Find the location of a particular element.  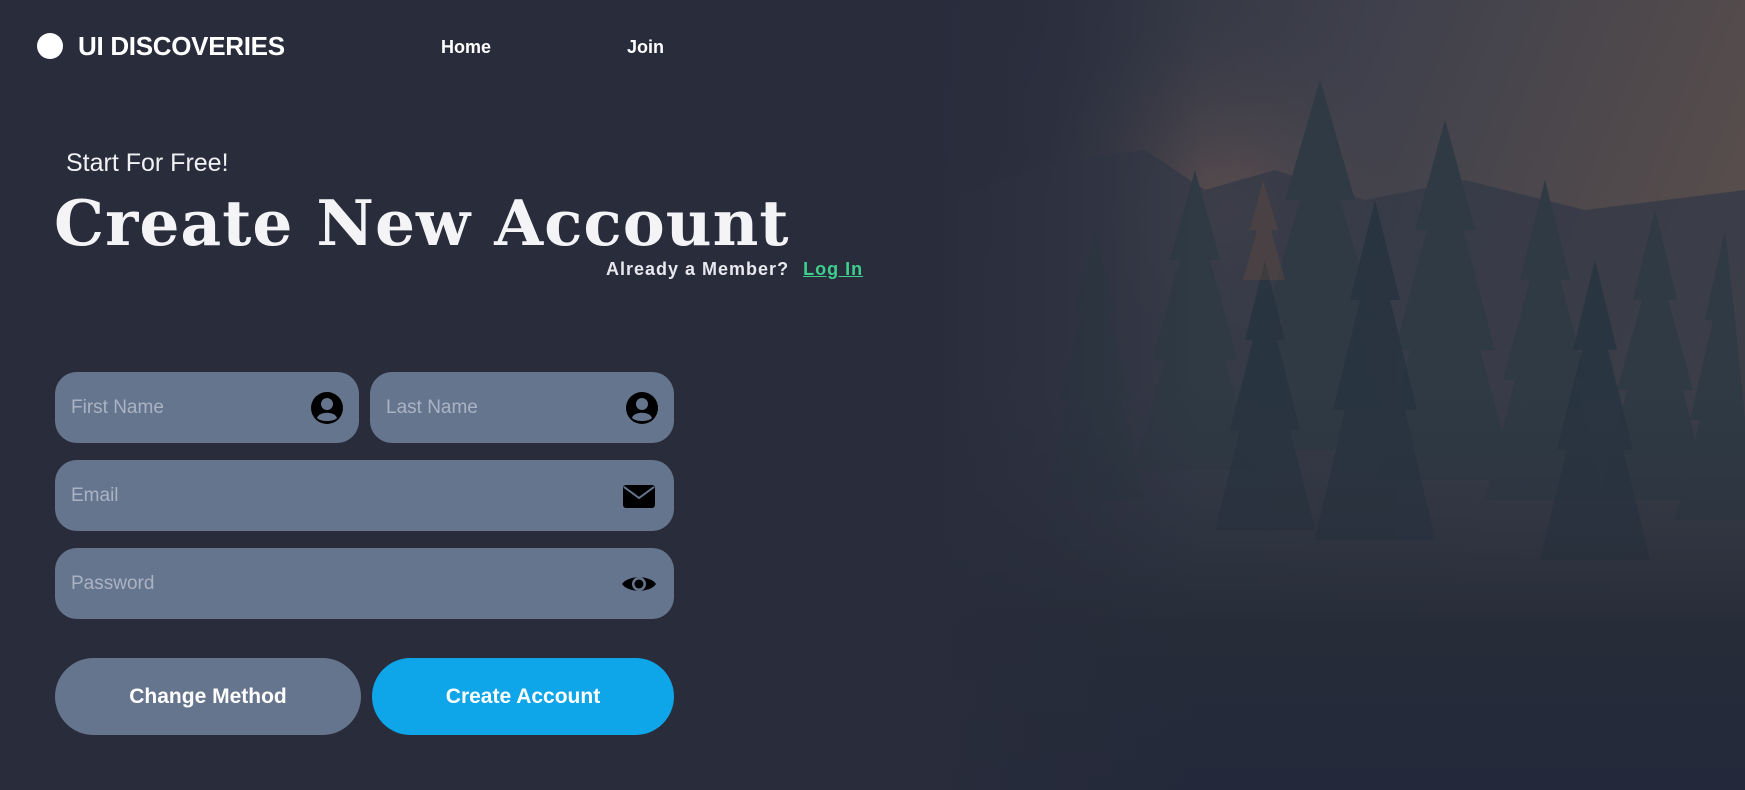

page-title: Create New Account is located at coordinates (422, 223).